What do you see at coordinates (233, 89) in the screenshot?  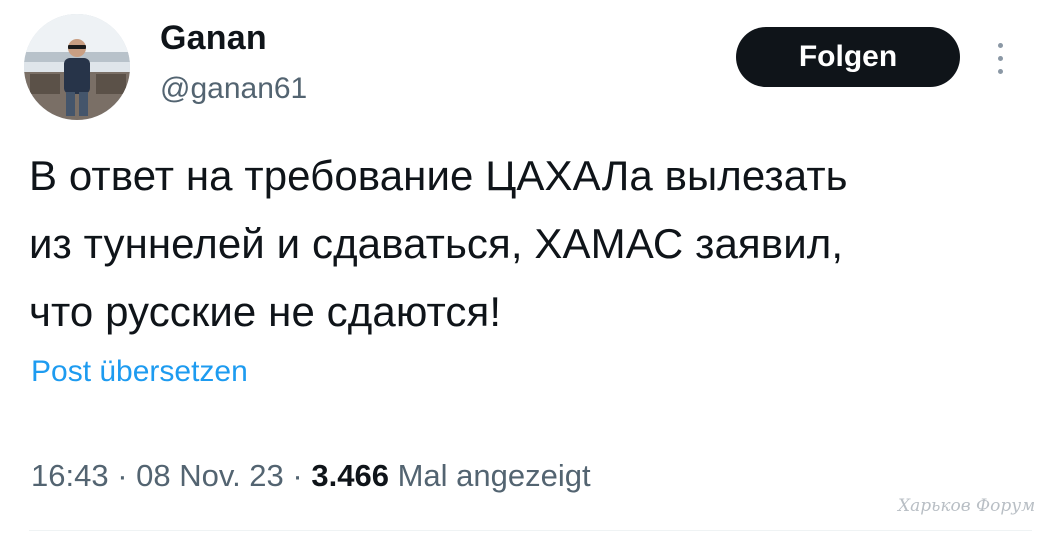 I see `author-handle: @ganan61` at bounding box center [233, 89].